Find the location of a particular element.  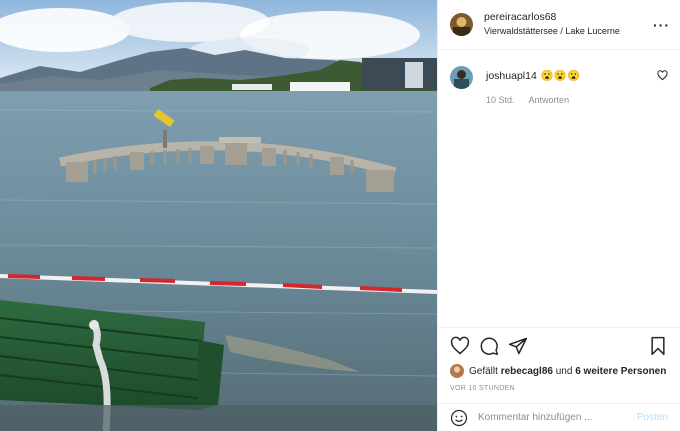

commenter-avatar-image is located at coordinates (461, 77).